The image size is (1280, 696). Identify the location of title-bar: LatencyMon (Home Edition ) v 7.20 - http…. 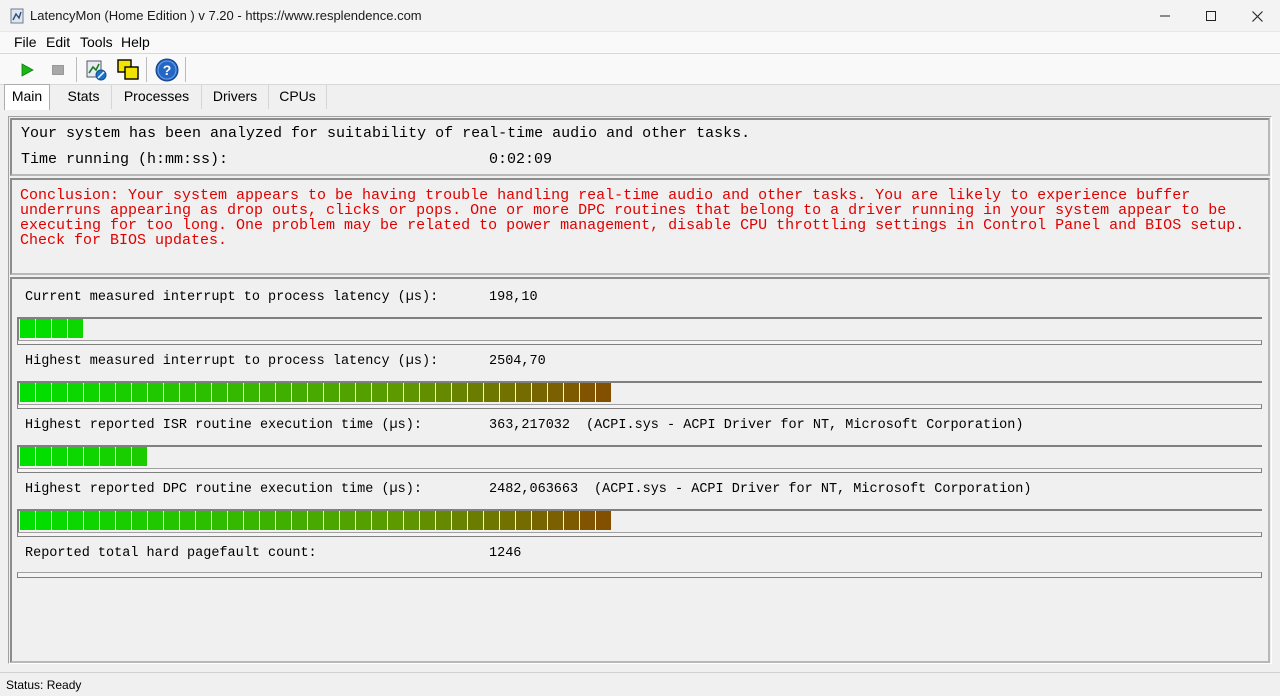
(640, 16).